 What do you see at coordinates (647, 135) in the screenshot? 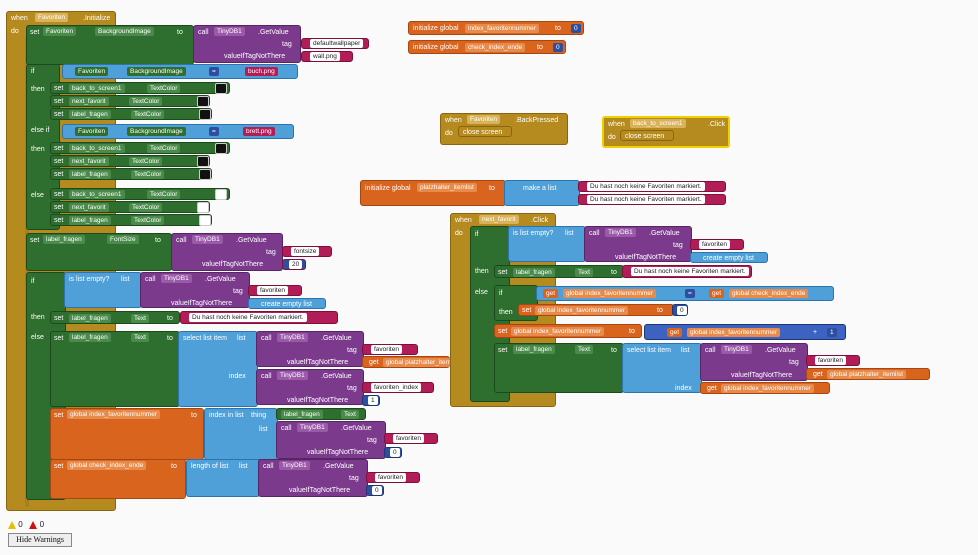
I see `close-screen-block-2: close screen` at bounding box center [647, 135].